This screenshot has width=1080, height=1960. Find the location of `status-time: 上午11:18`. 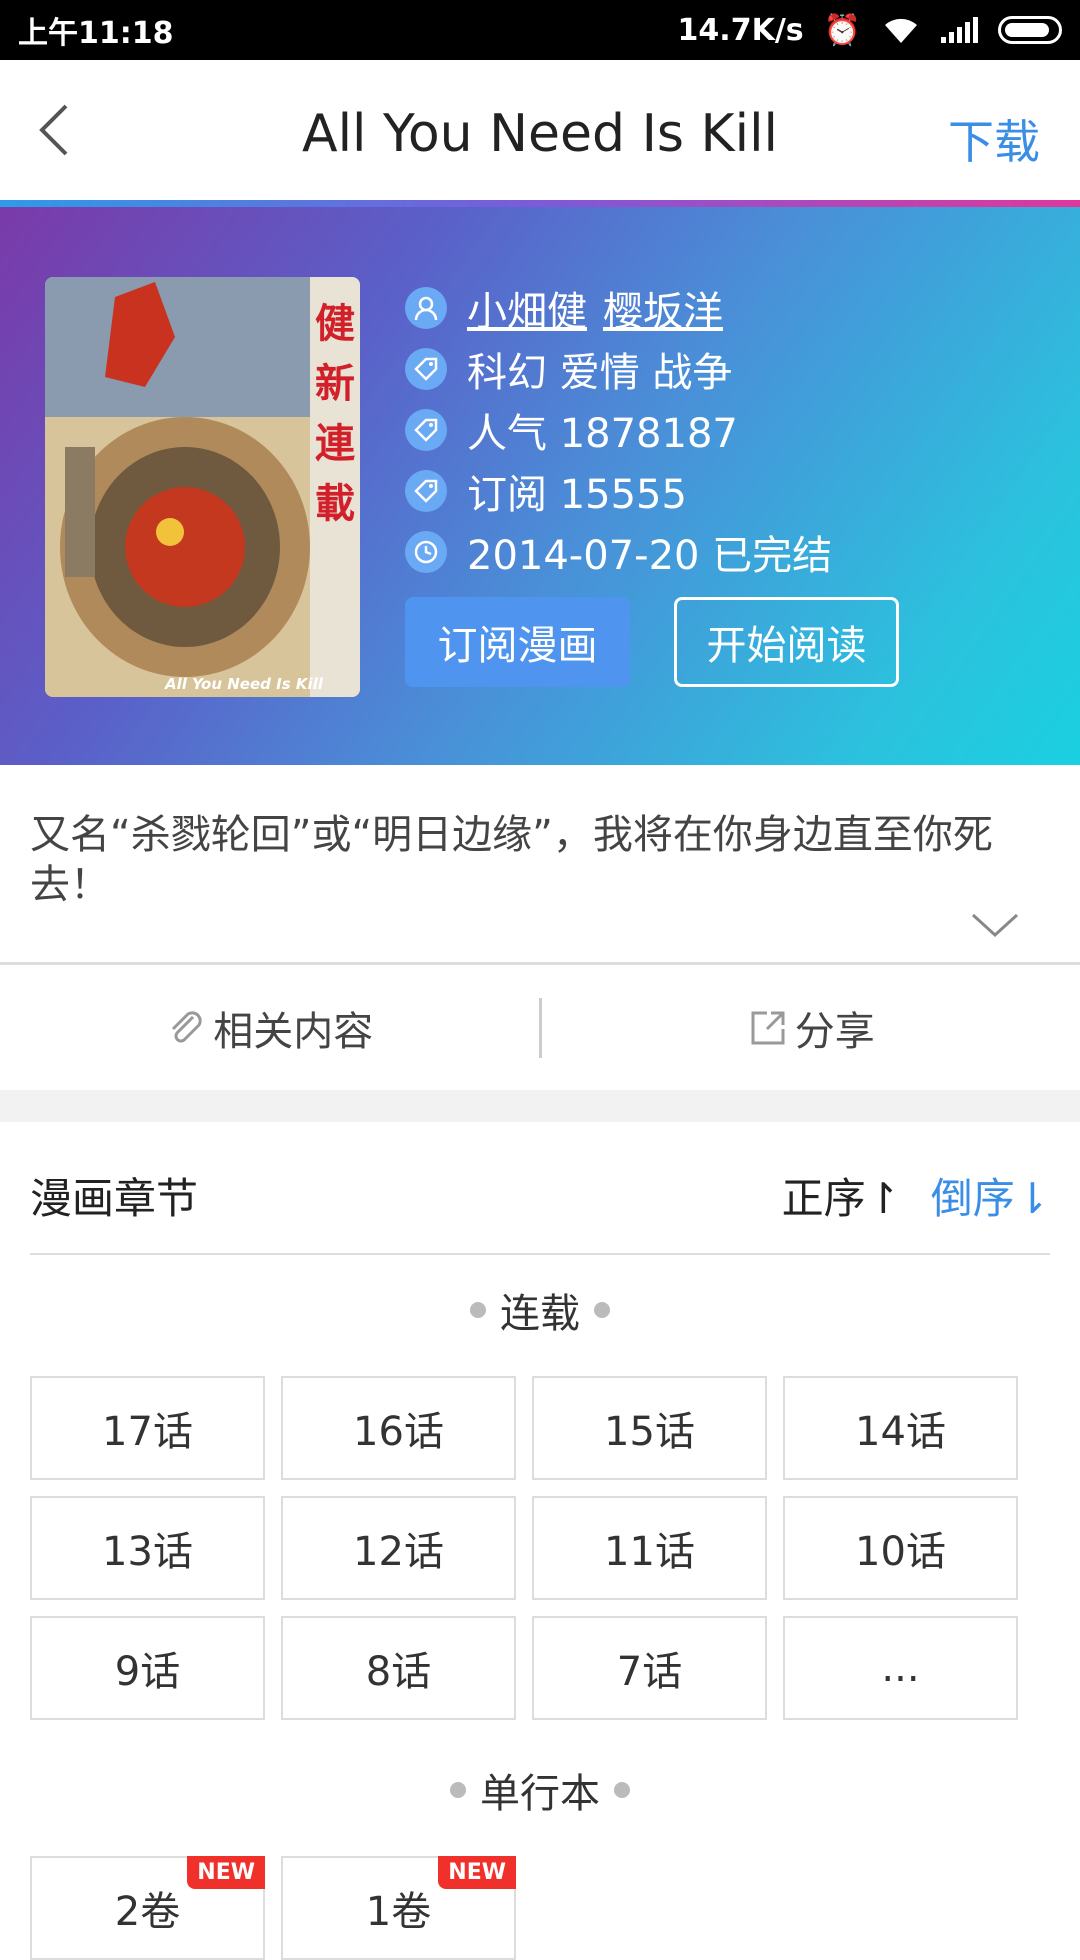

status-time: 上午11:18 is located at coordinates (96, 30).